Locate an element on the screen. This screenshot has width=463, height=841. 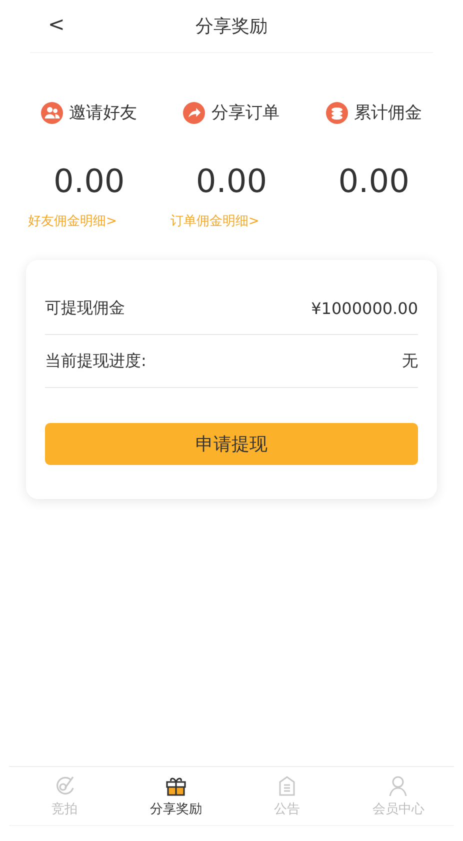
stat-label: 累计佣金 is located at coordinates (388, 113).